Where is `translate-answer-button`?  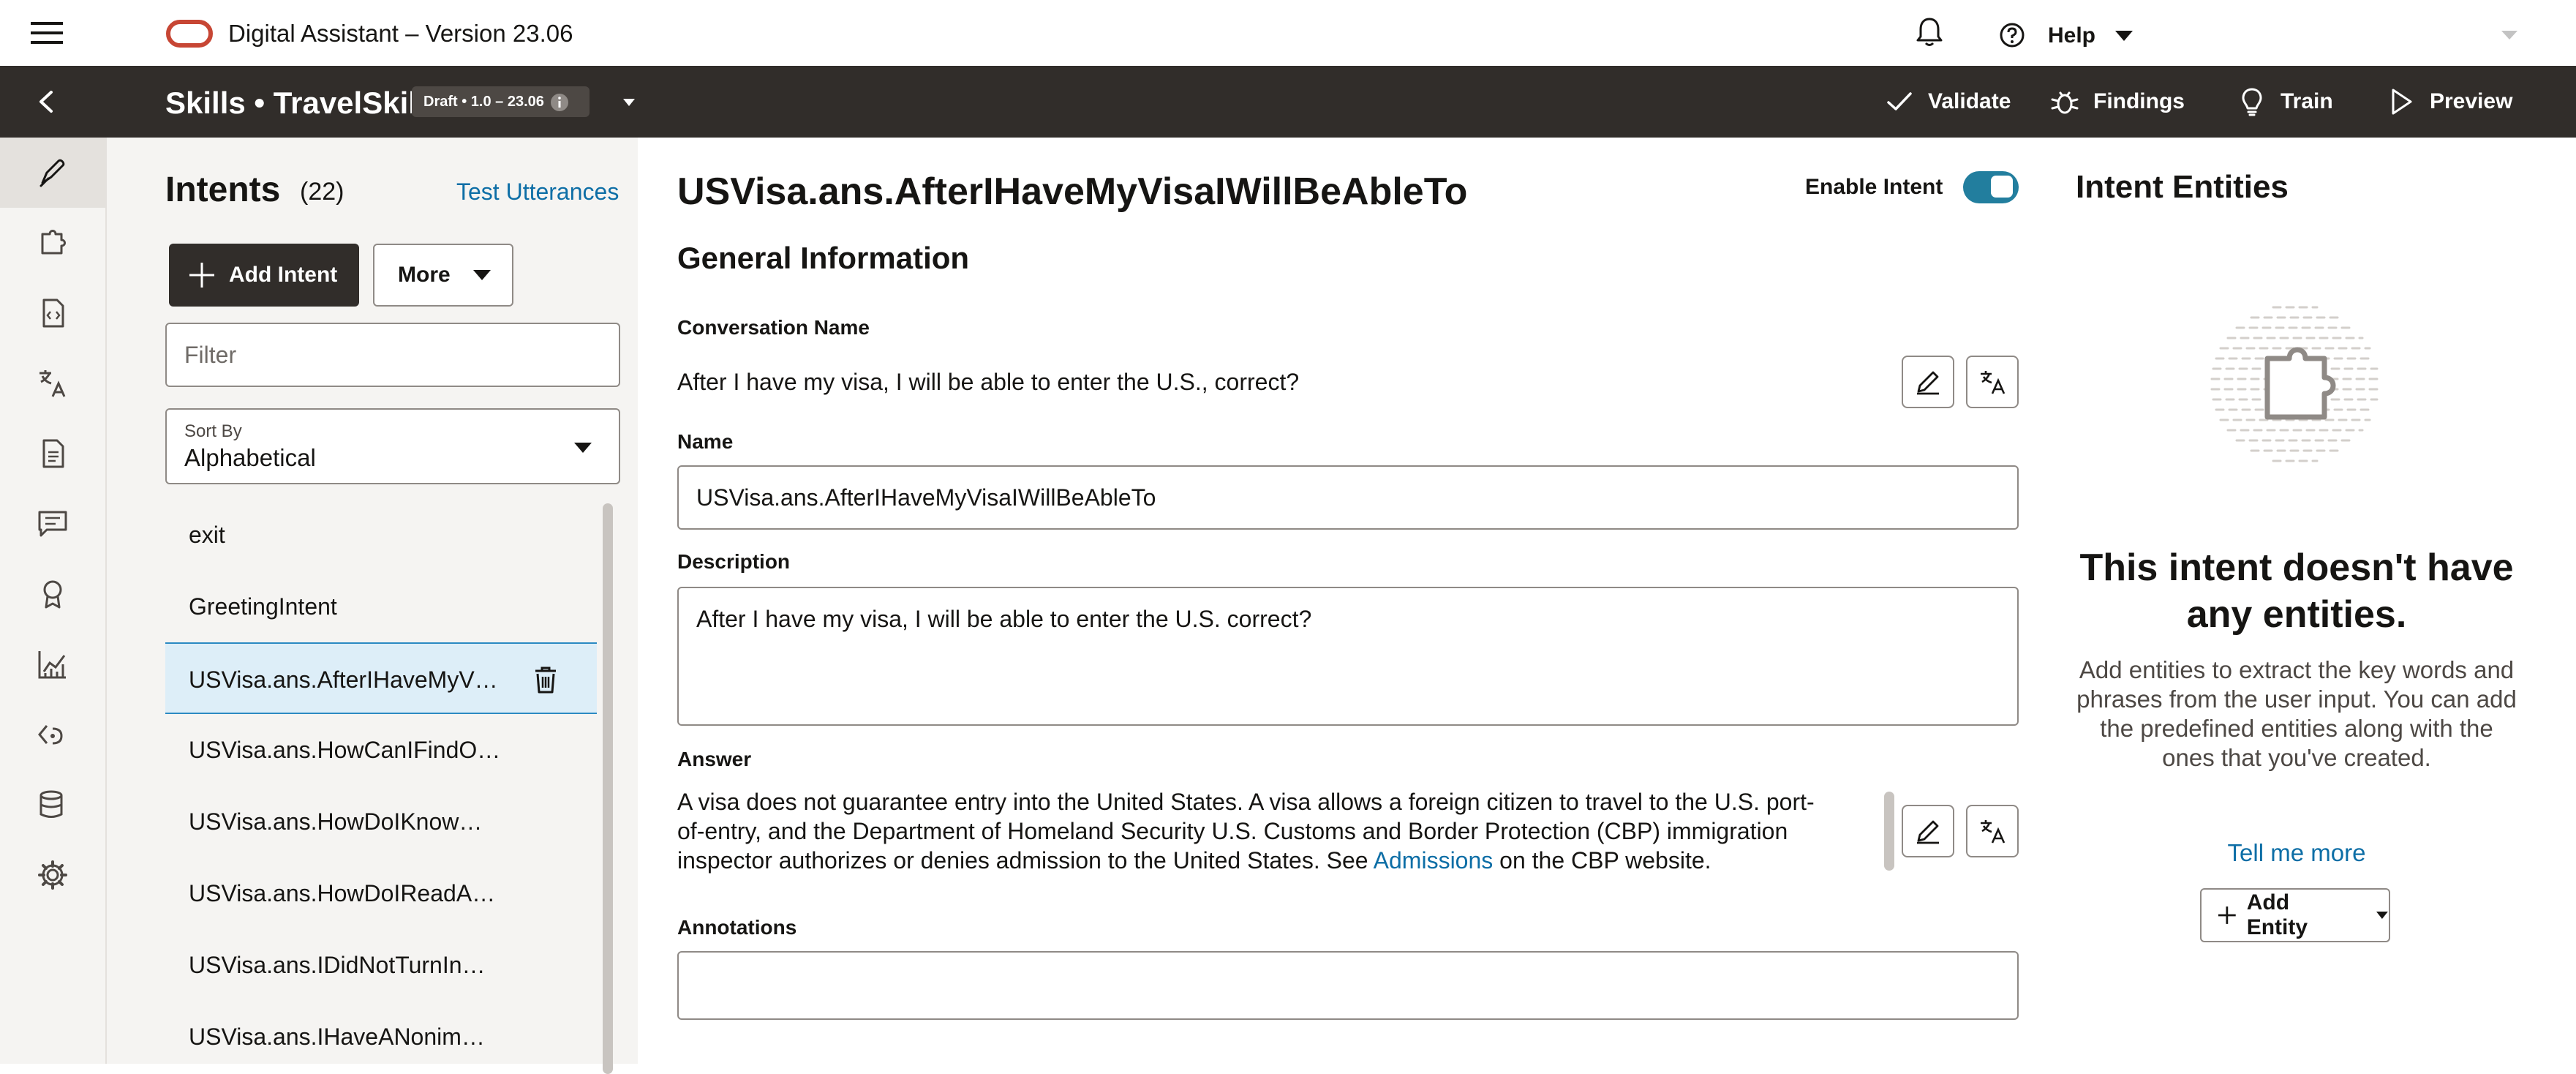 translate-answer-button is located at coordinates (1992, 831).